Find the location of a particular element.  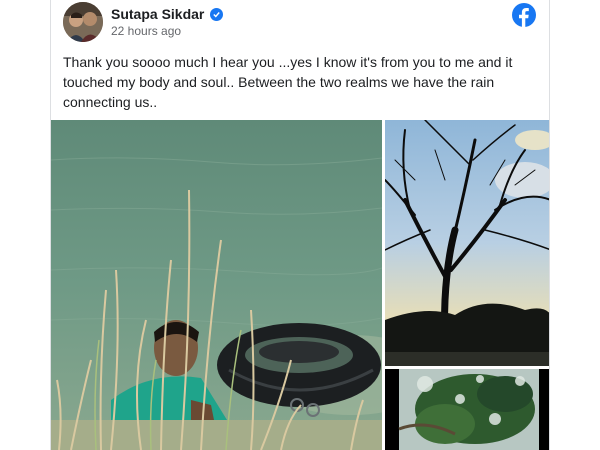

author-avatar is located at coordinates (83, 22).